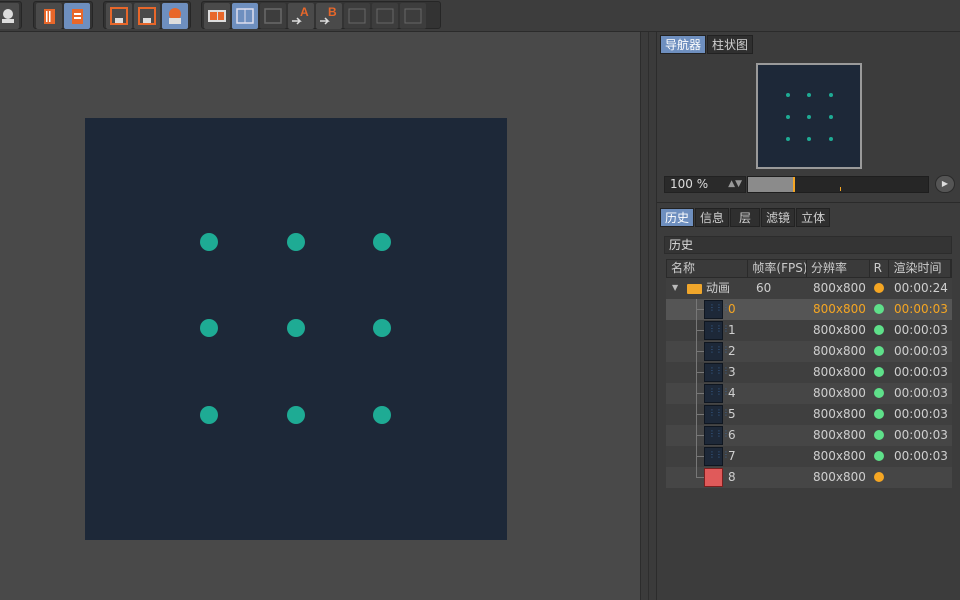  I want to click on ab-split-button, so click(245, 16).